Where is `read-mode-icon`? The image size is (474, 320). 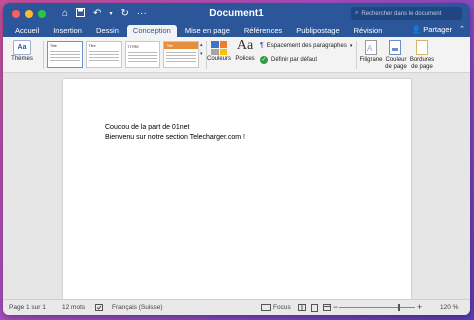
read-mode-icon is located at coordinates (302, 308).